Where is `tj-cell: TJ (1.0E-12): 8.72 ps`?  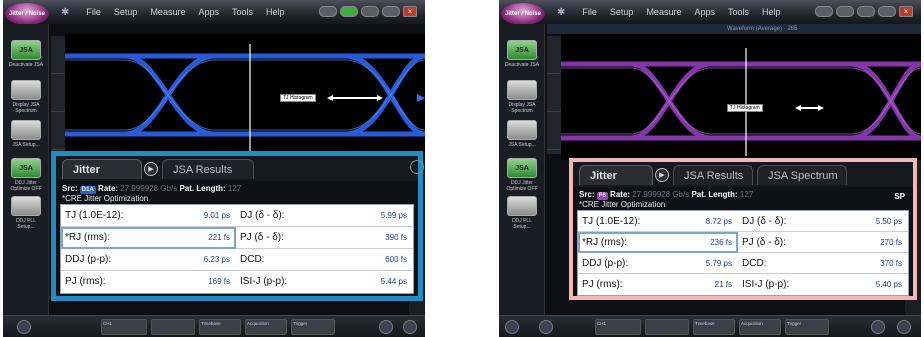 tj-cell: TJ (1.0E-12): 8.72 ps is located at coordinates (658, 221).